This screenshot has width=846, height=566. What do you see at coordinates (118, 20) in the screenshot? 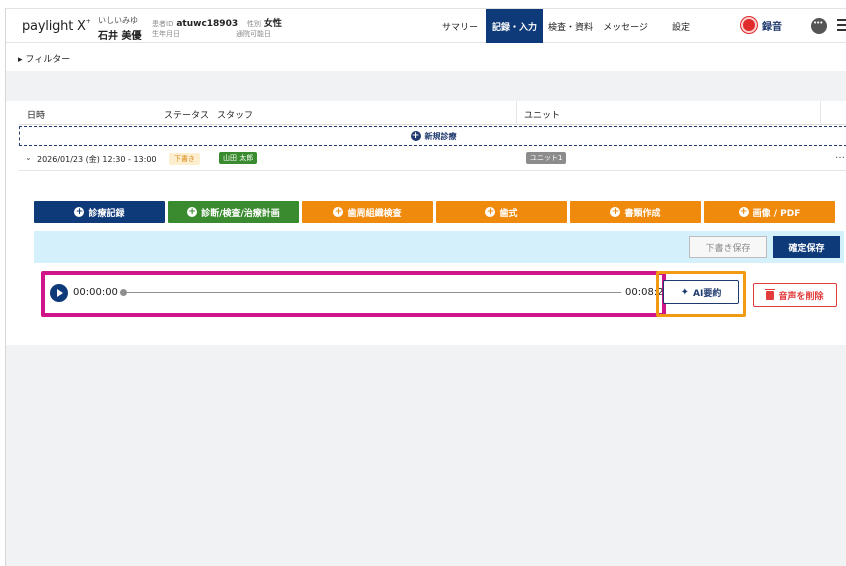
I see `patient-kana: いしいみゆ` at bounding box center [118, 20].